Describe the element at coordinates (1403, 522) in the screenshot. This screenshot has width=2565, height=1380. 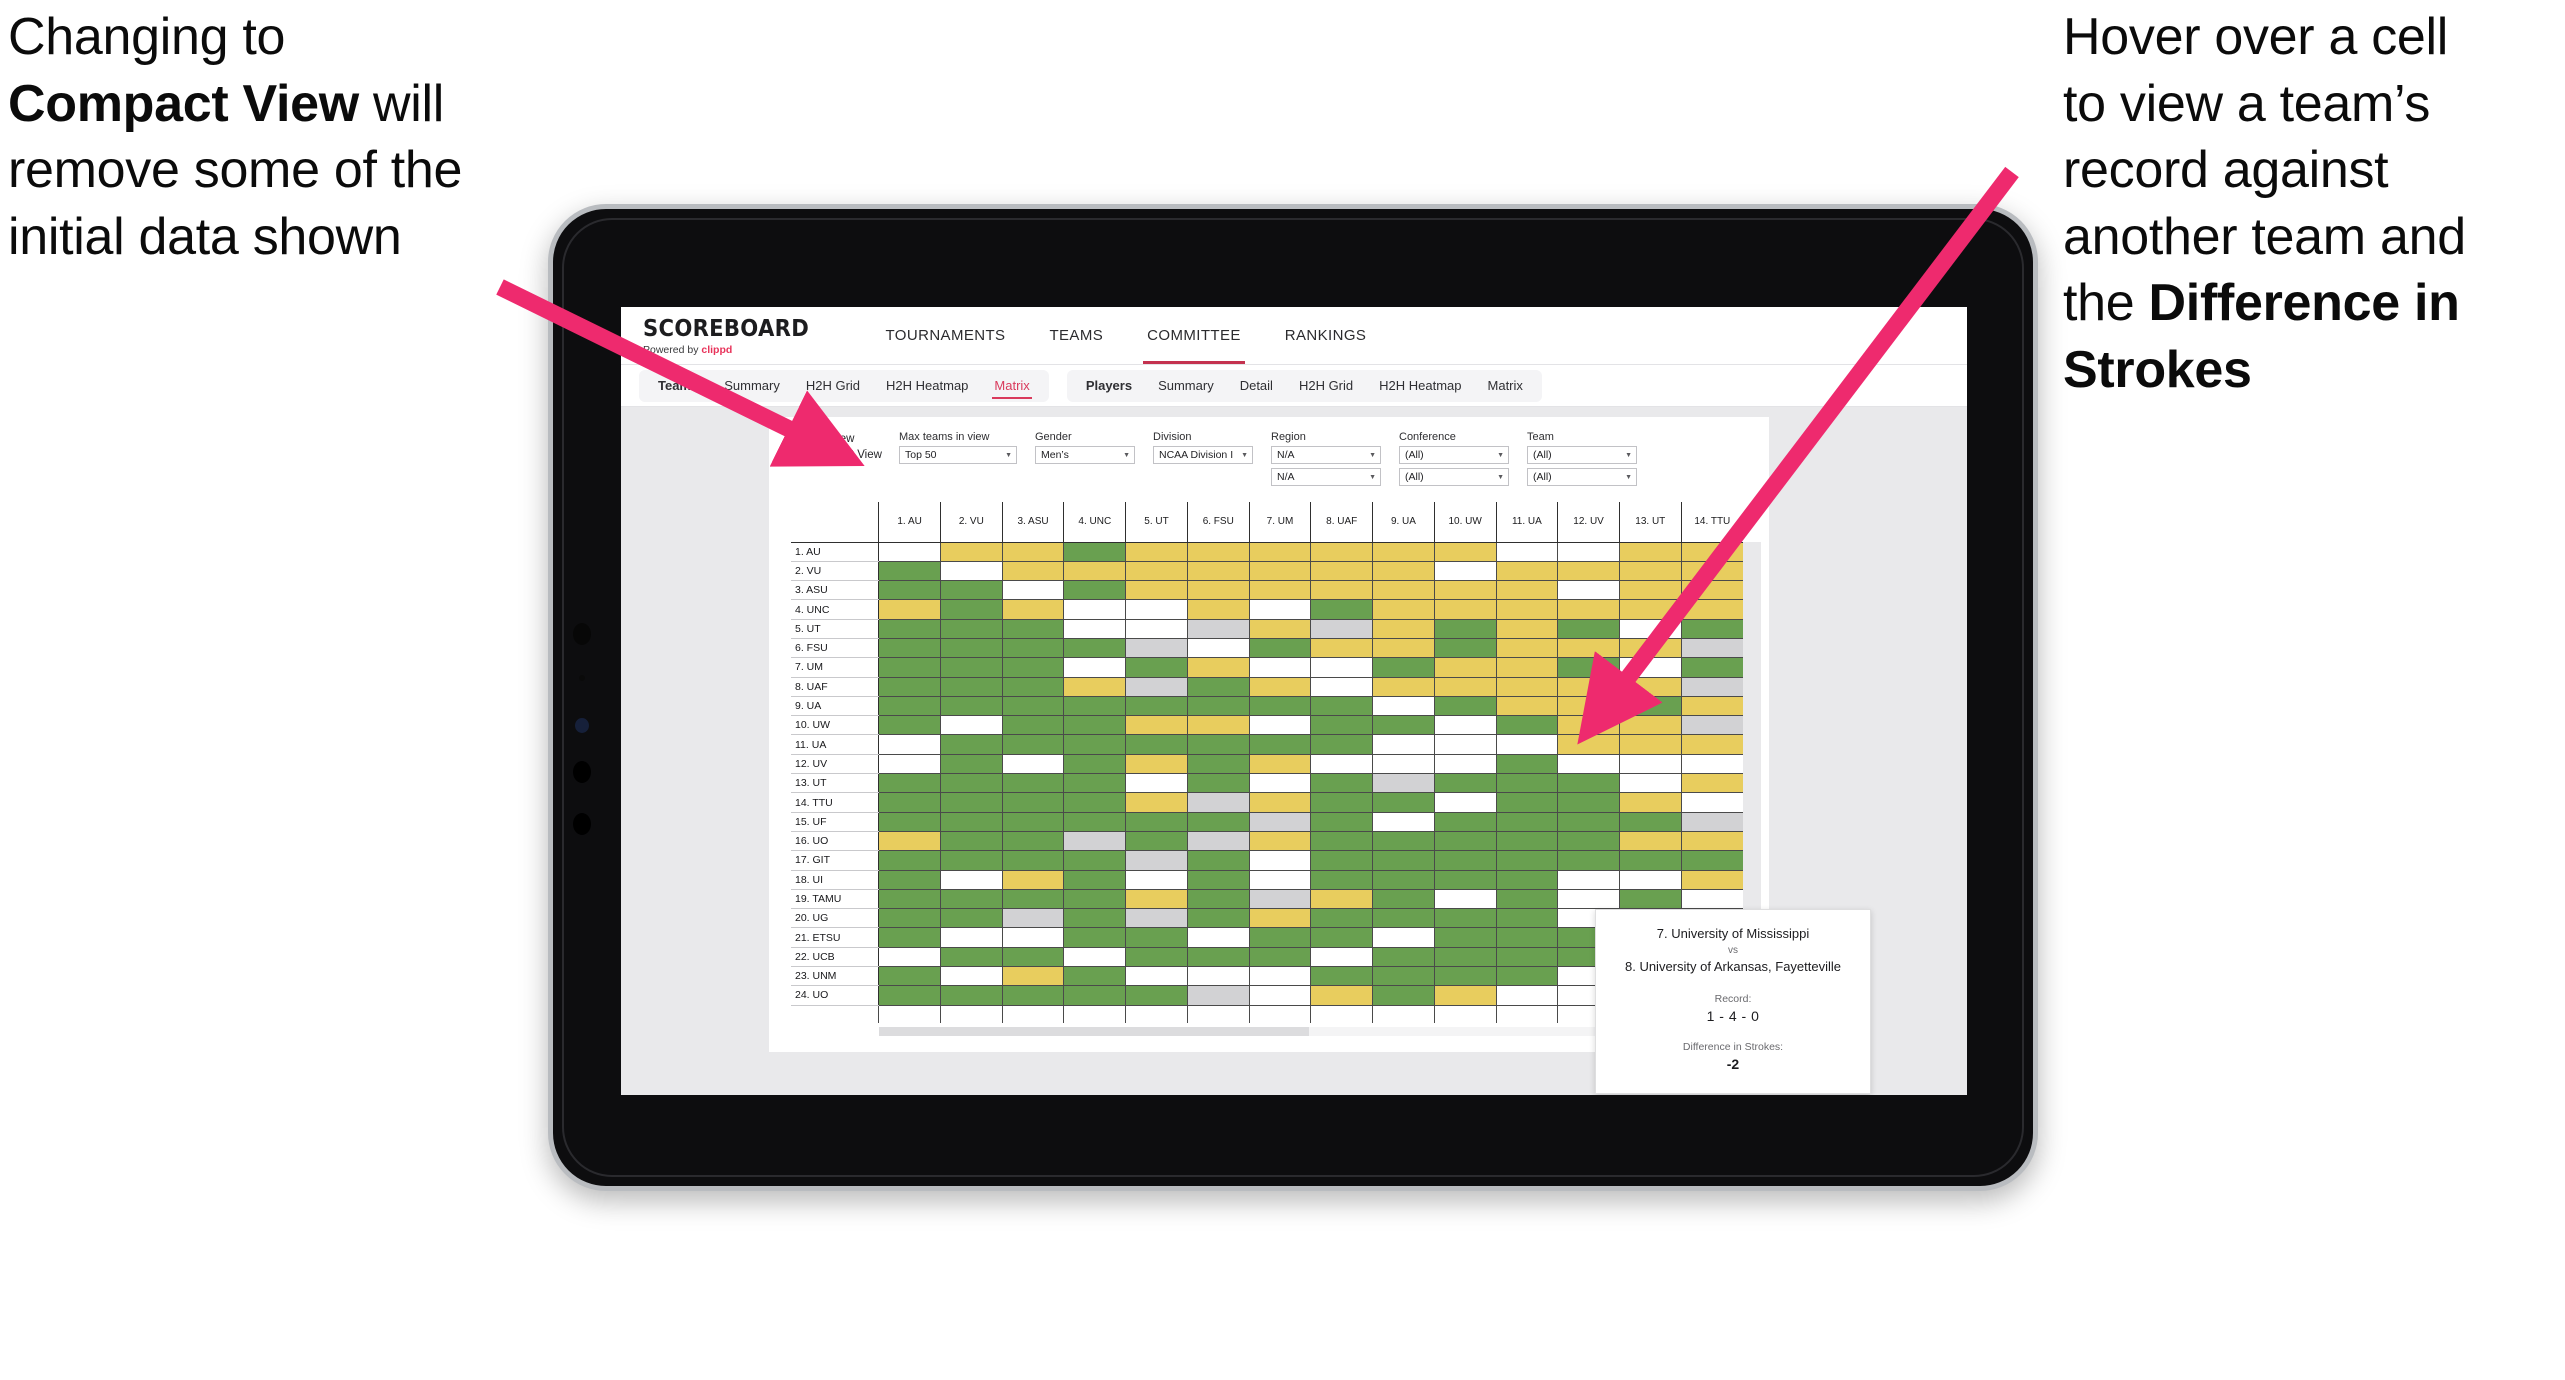
I see `matrix-col-header: 9. UA` at that location.